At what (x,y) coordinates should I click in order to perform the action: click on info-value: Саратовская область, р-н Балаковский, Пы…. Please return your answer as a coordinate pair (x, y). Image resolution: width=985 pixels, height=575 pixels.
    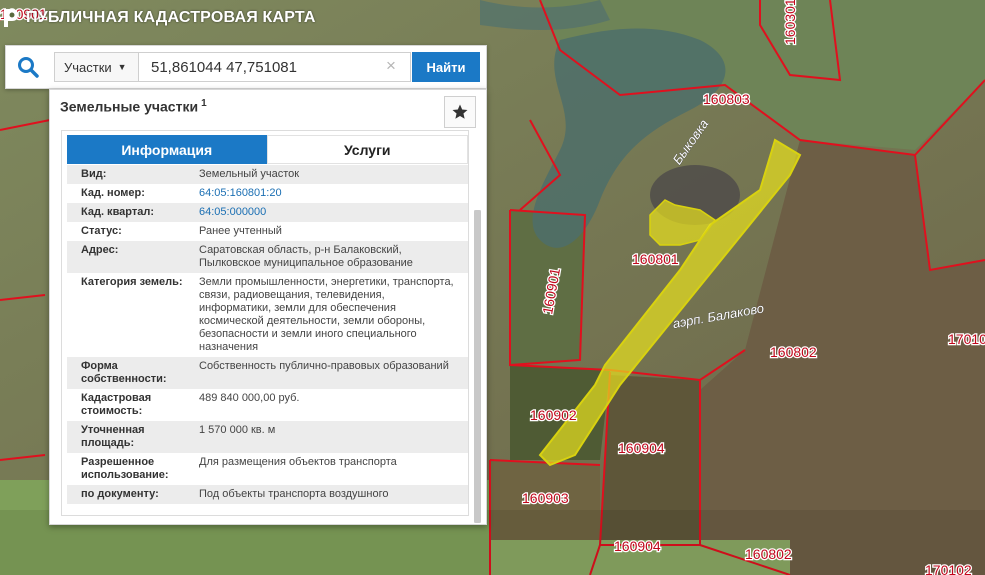
    Looking at the image, I should click on (306, 256).